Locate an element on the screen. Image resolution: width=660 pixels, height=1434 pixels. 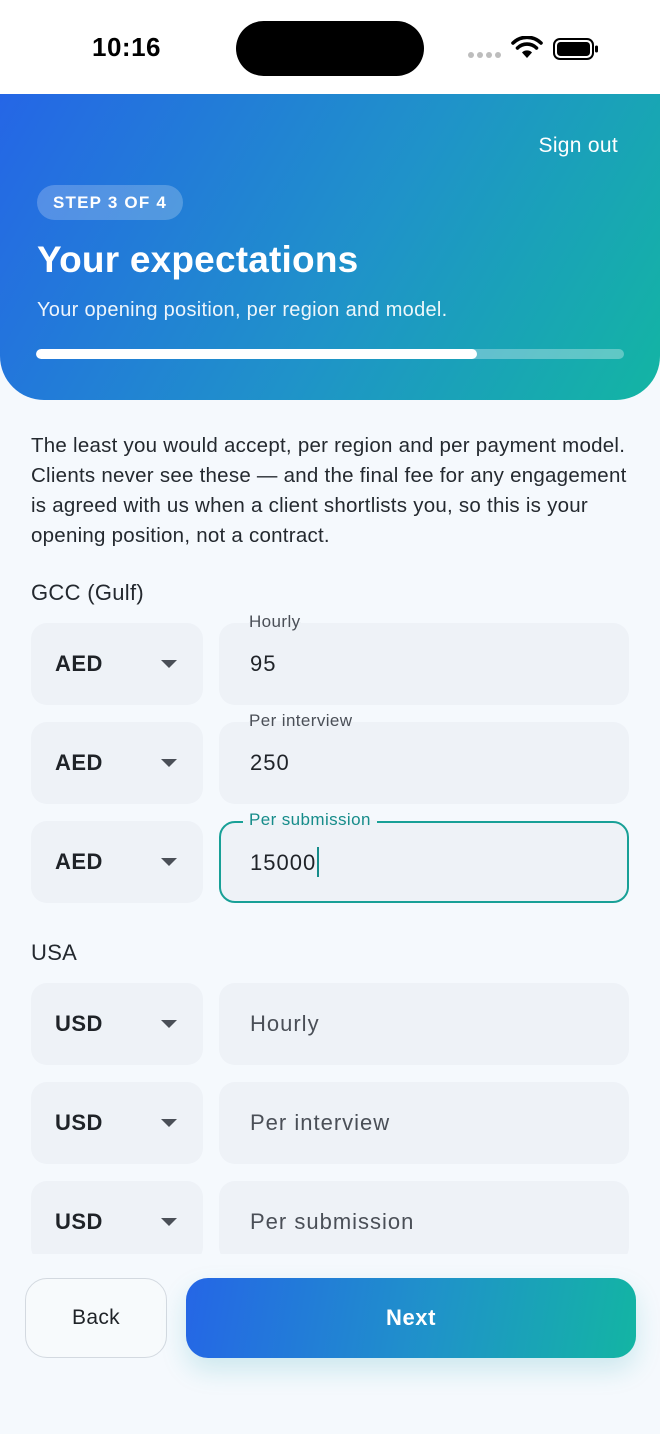
rate-field-hourly is located at coordinates (424, 1024).